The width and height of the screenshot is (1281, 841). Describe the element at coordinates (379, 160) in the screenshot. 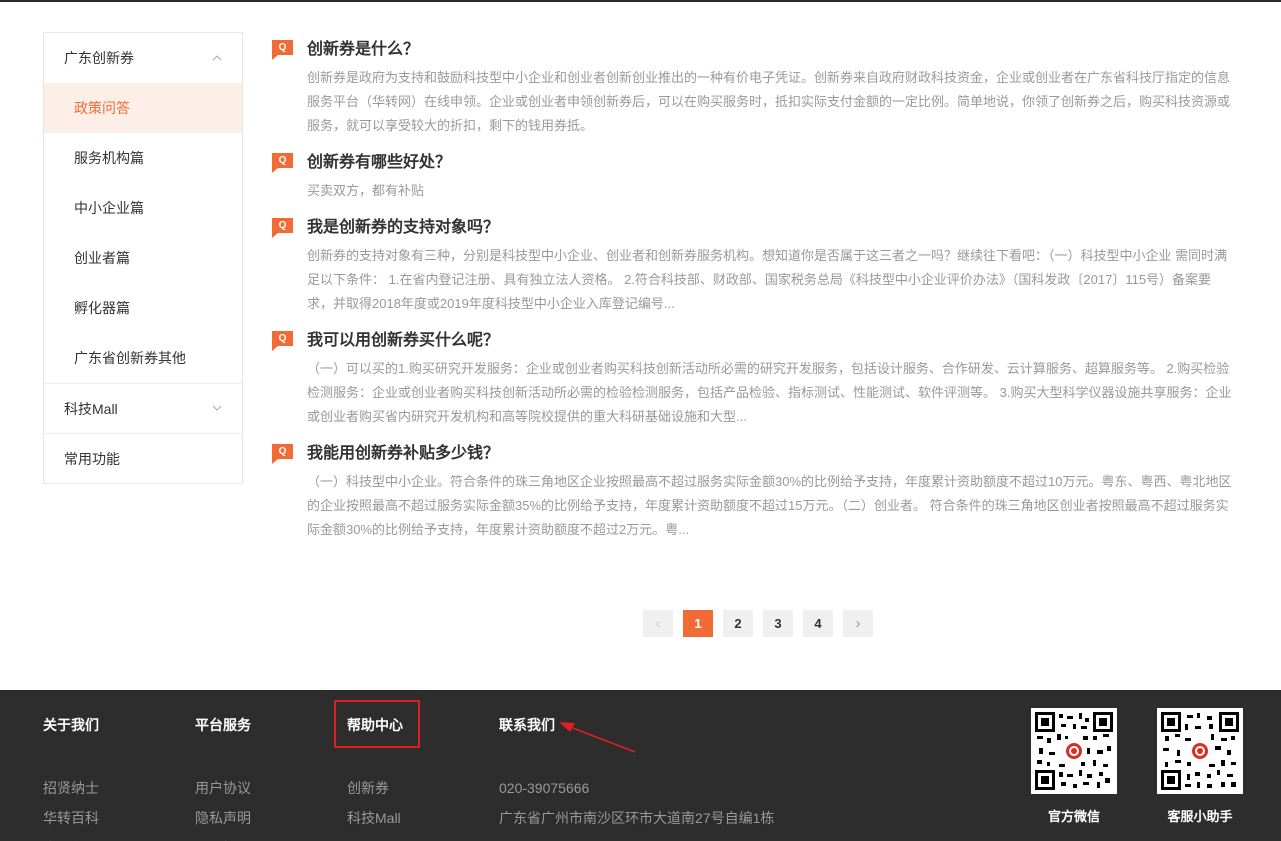

I see `faq-question: 创新券有哪些好处？` at that location.